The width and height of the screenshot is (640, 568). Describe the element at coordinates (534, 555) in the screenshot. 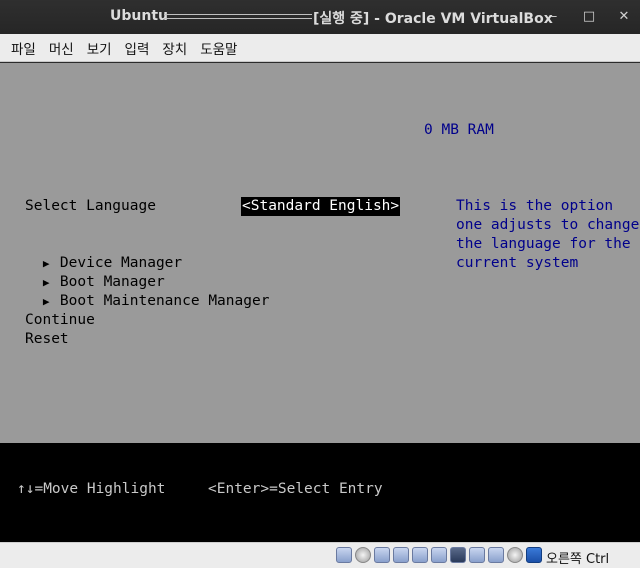

I see `keyboard-capture-icon` at that location.